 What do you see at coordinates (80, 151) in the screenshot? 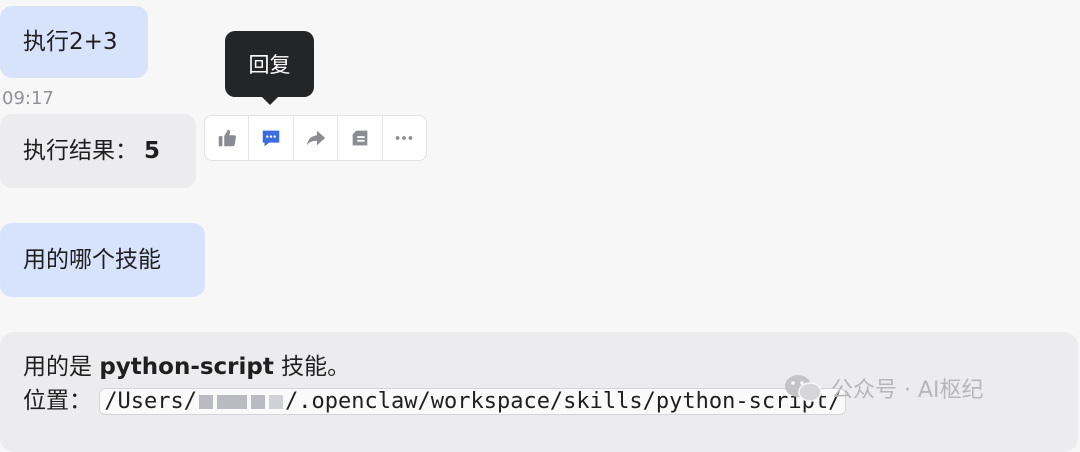
I see `message-text: 执行结果：` at bounding box center [80, 151].